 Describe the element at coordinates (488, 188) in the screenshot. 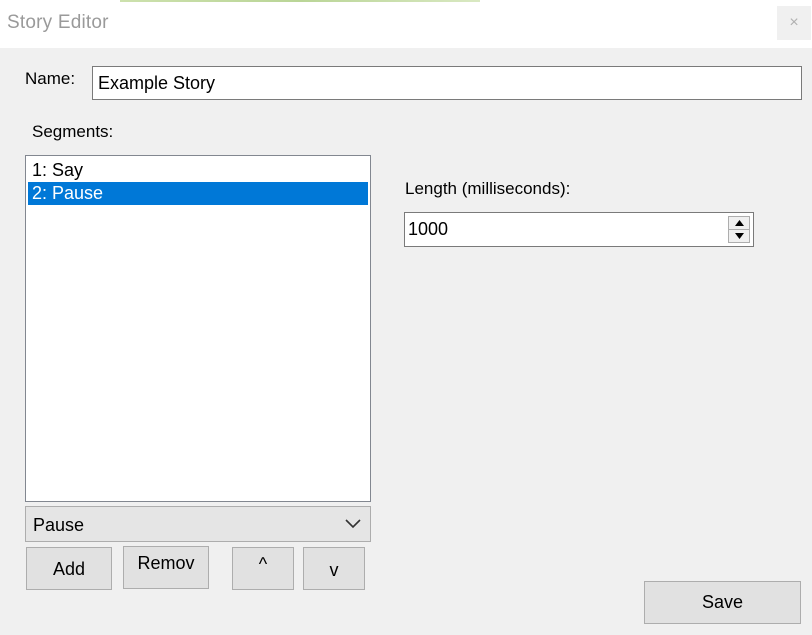

I see `length-label: Length (milliseconds):` at that location.